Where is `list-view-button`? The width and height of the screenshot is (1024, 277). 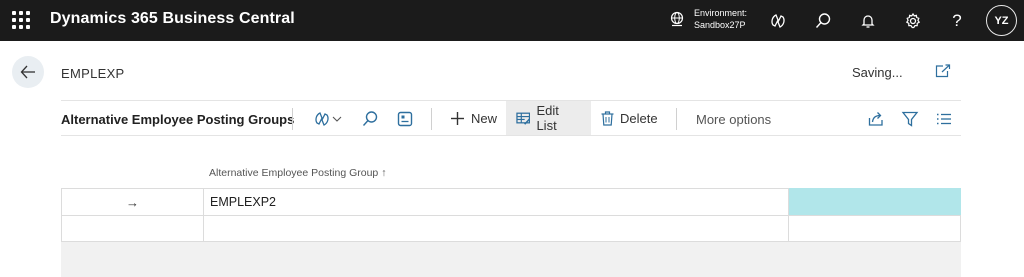
list-view-button is located at coordinates (944, 119).